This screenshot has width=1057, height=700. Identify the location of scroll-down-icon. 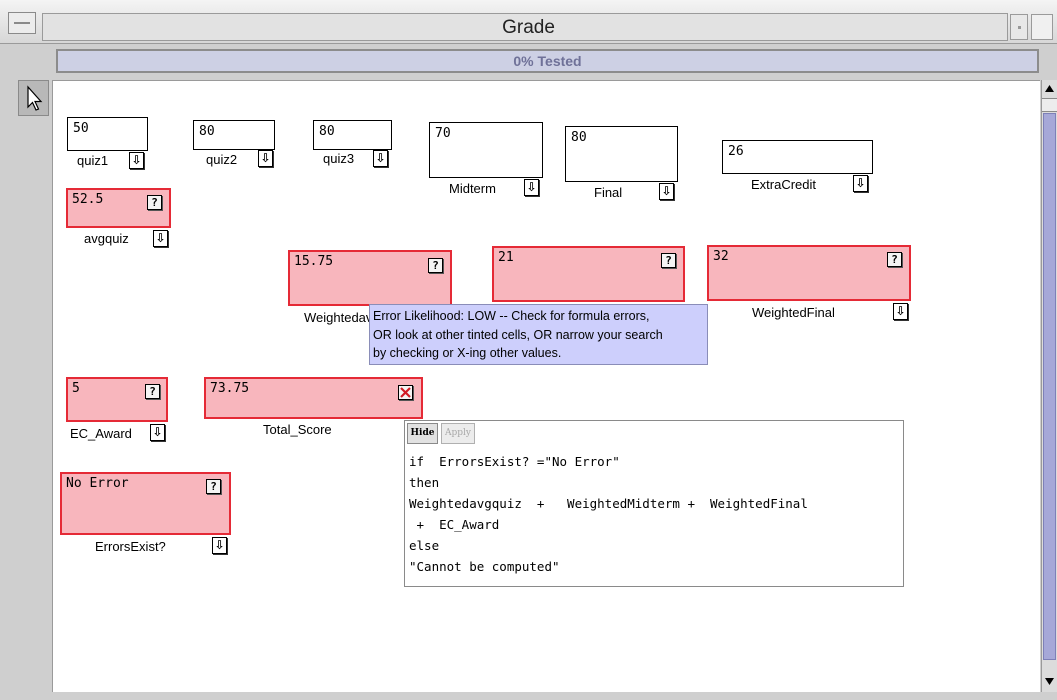
(1049, 681).